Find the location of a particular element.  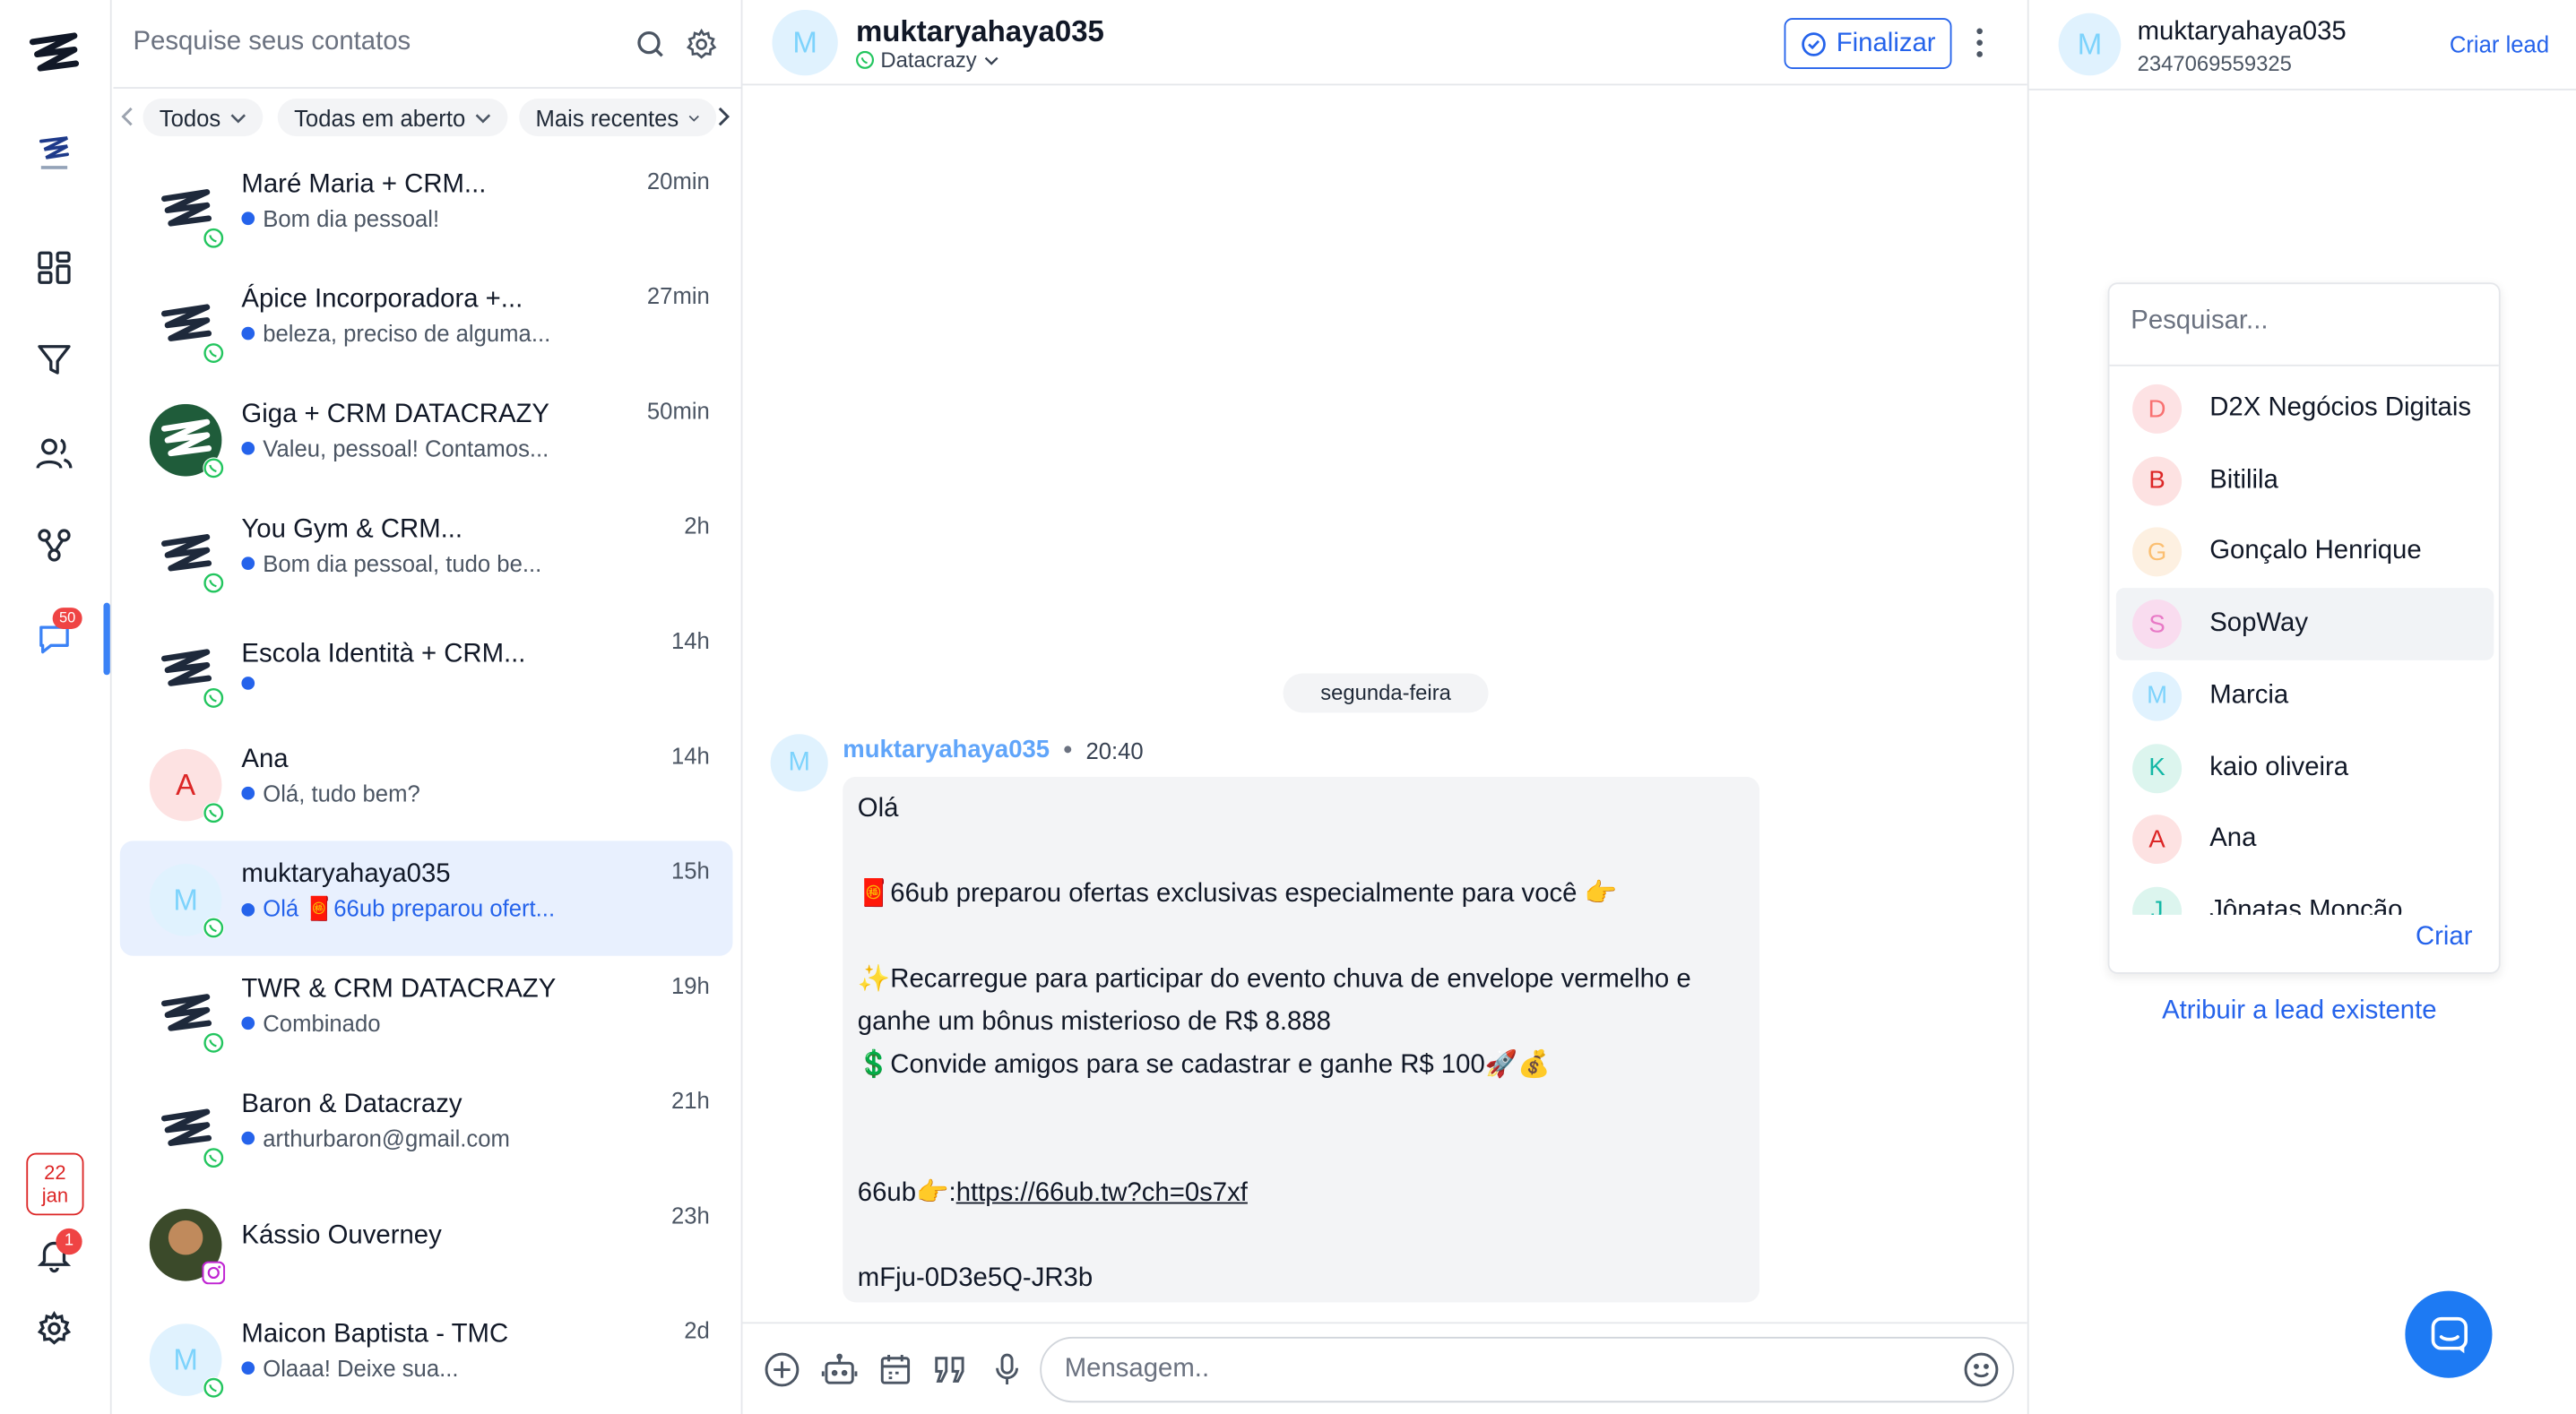

workspace-logo-icon is located at coordinates (54, 154).